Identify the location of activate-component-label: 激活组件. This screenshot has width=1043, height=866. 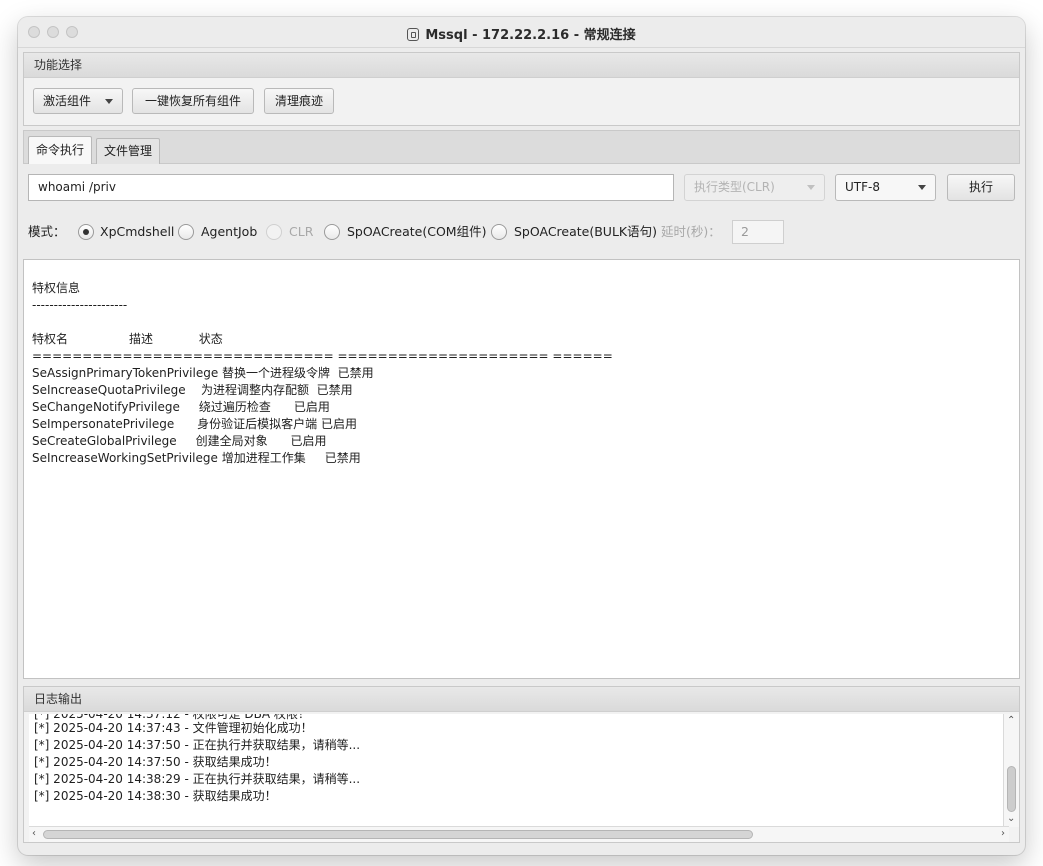
(67, 101).